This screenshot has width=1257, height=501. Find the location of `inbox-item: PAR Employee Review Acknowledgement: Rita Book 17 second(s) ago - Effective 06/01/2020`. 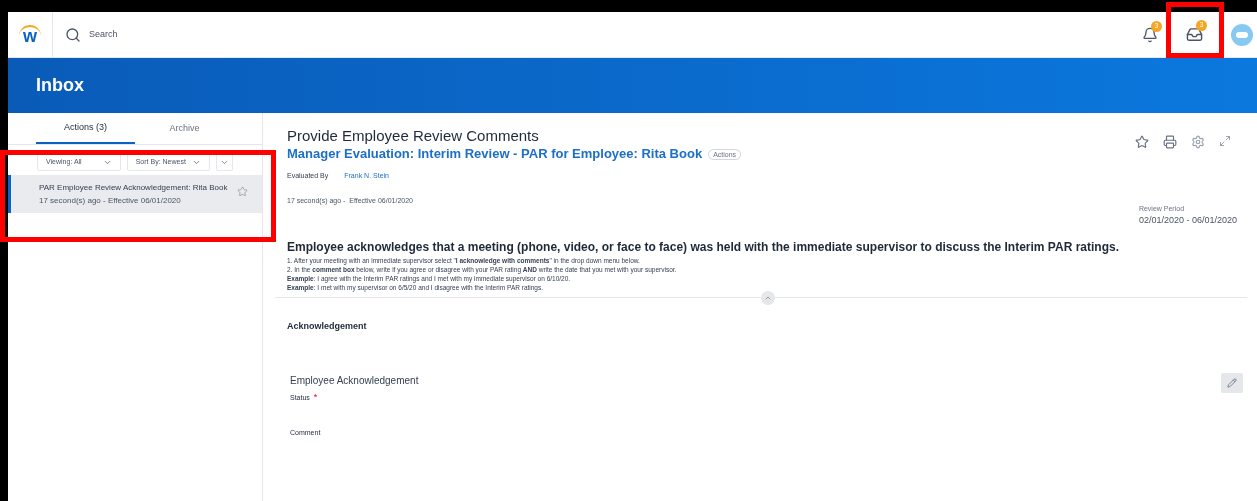

inbox-item: PAR Employee Review Acknowledgement: Rita Book 17 second(s) ago - Effective 06/01/2020 is located at coordinates (135, 194).